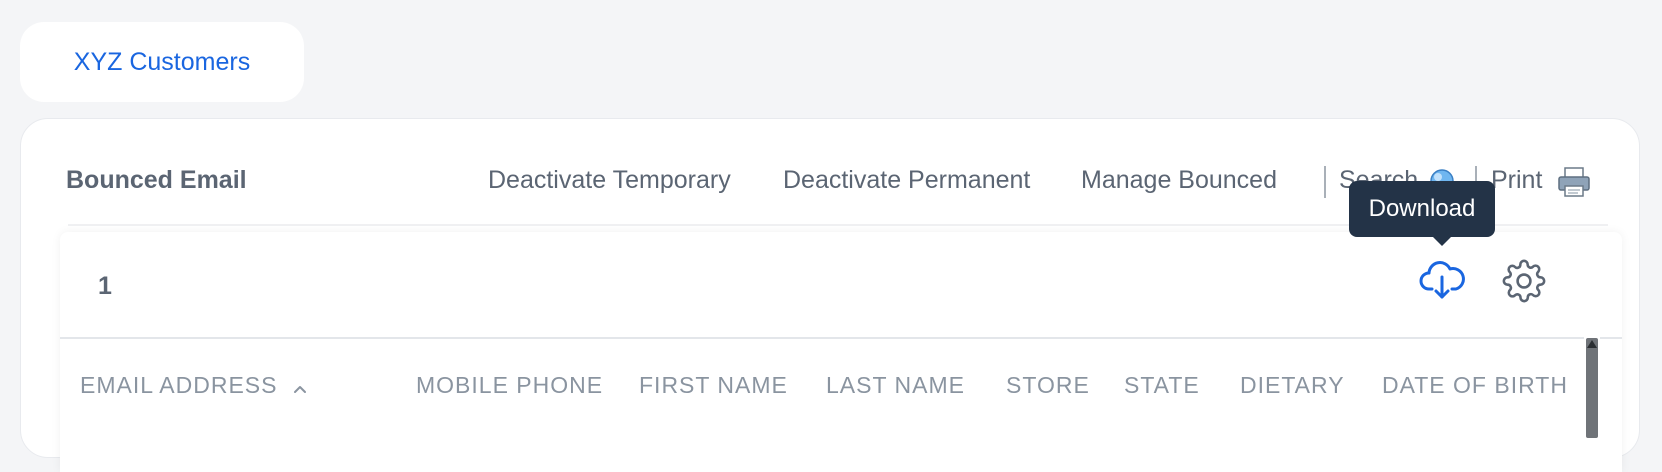  What do you see at coordinates (1292, 385) in the screenshot?
I see `column-header-dietary: DIETARY` at bounding box center [1292, 385].